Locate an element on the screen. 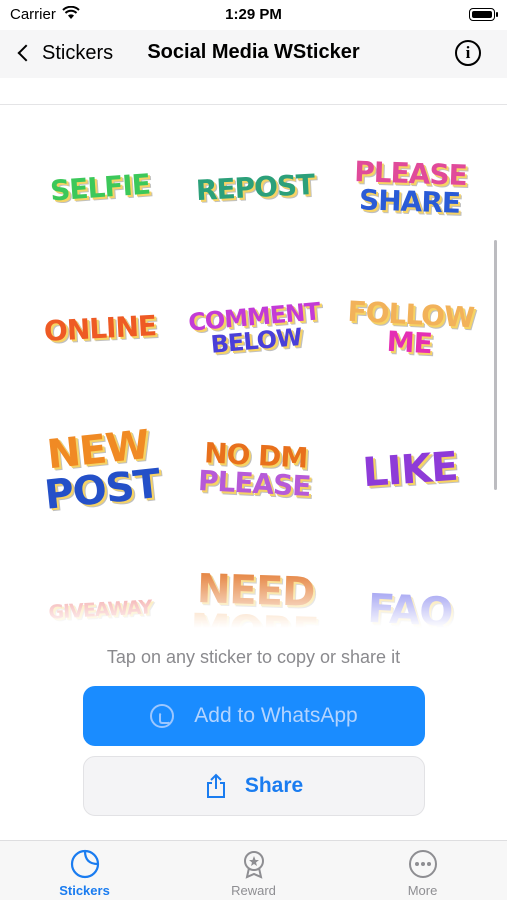  tab-more: More is located at coordinates (422, 870).